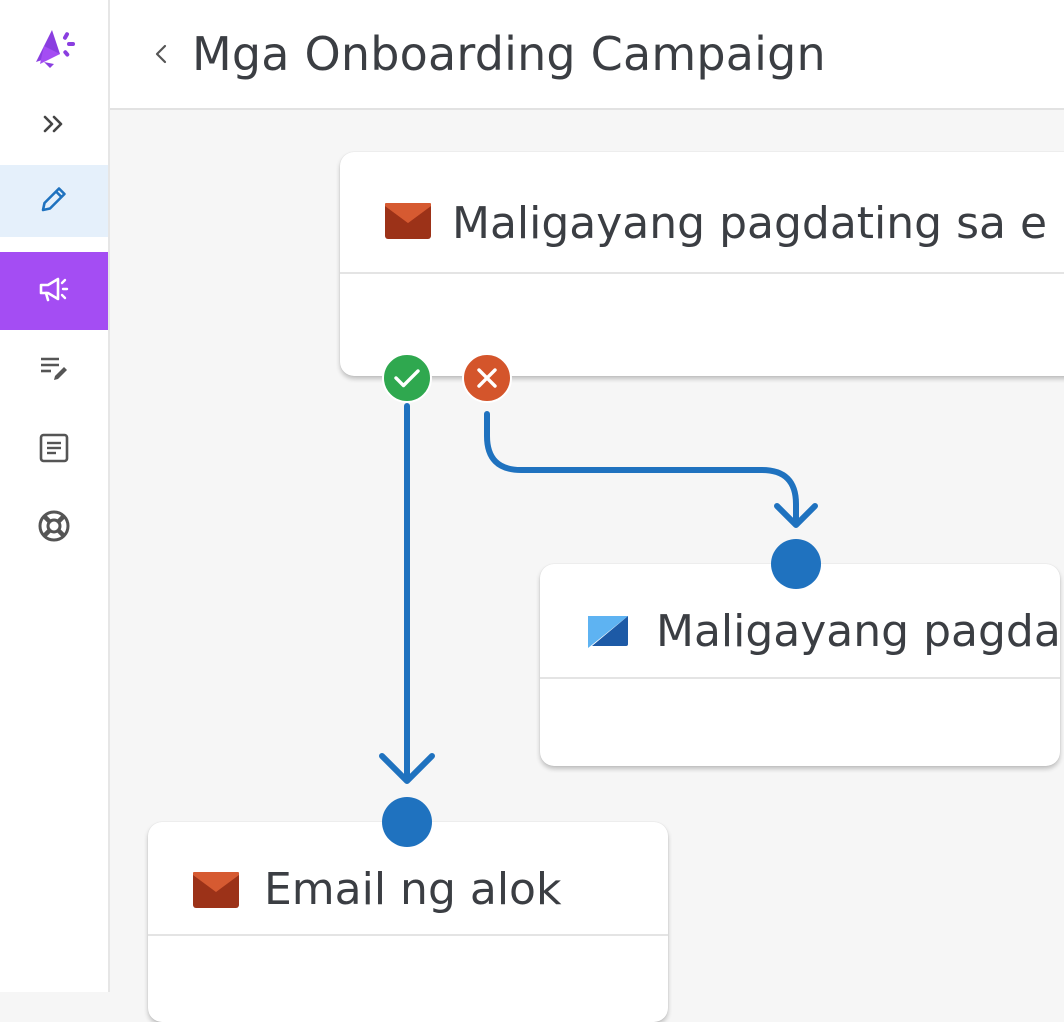  Describe the element at coordinates (641, 469) in the screenshot. I see `edge-failure` at that location.